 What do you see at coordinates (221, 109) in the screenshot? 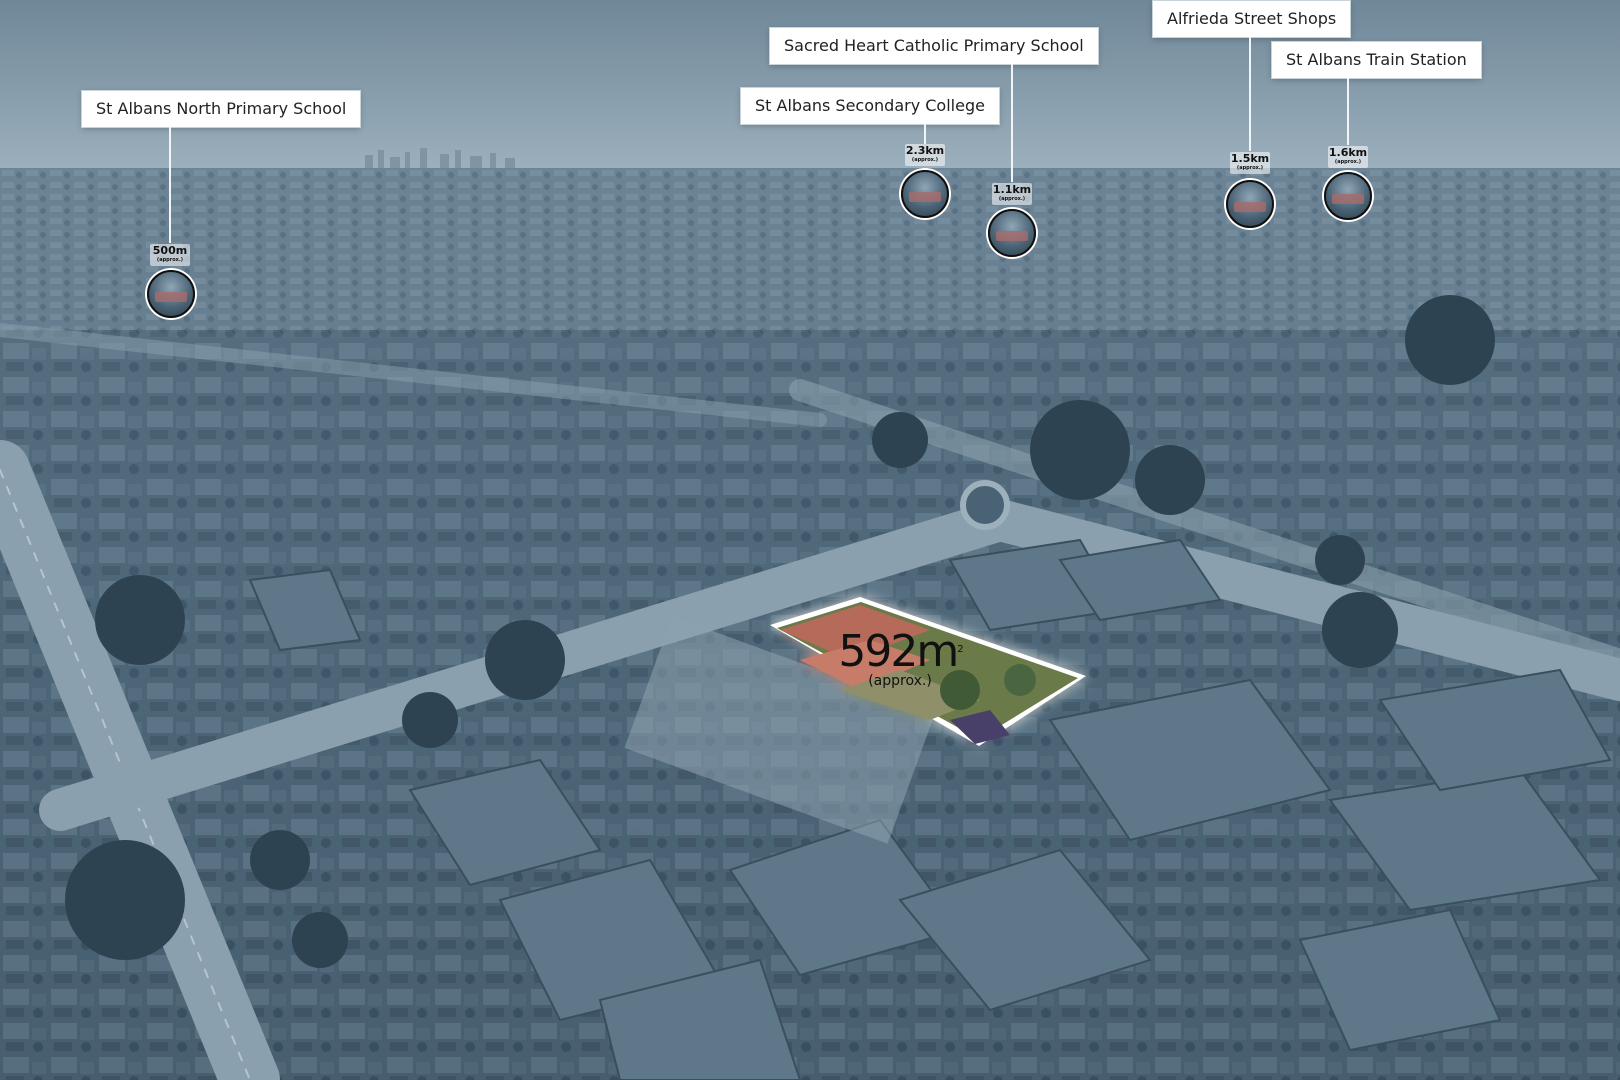
I see `poi-label: St Albans North Primary School` at bounding box center [221, 109].